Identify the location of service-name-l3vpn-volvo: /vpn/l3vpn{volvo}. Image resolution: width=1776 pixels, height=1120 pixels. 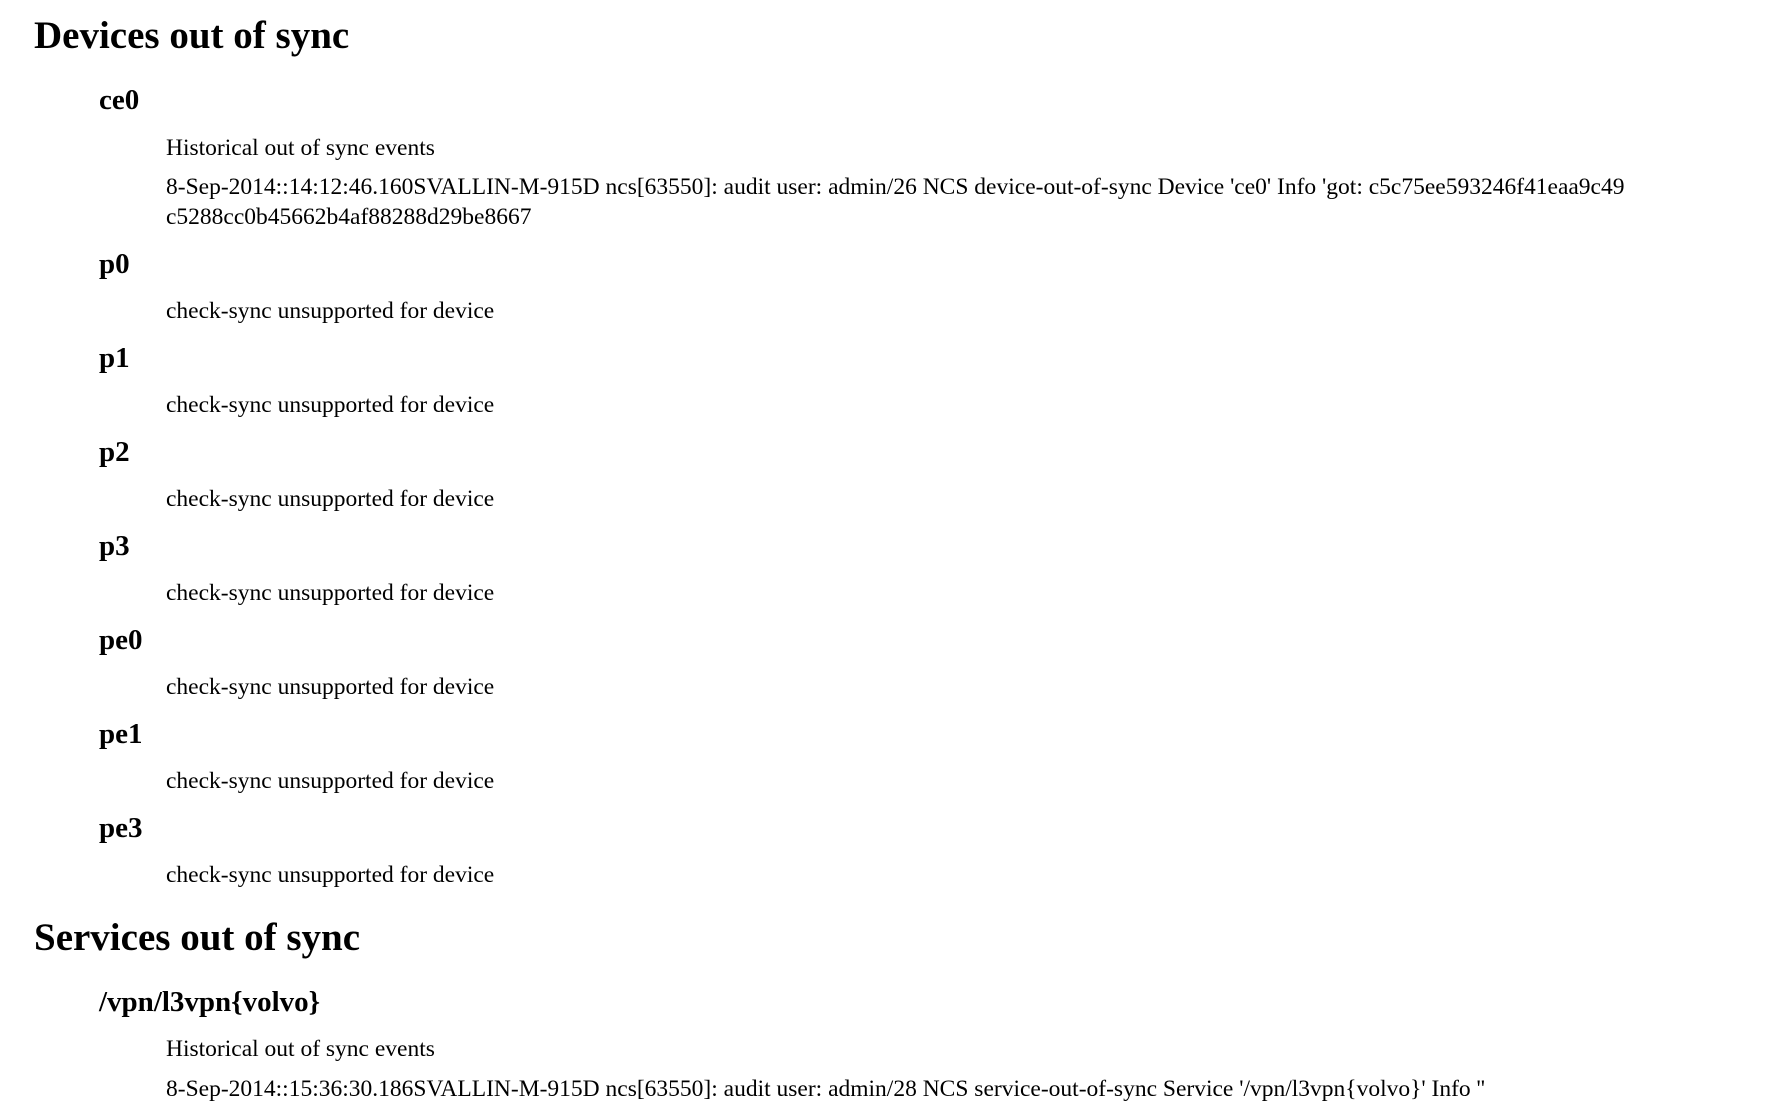
(210, 1002).